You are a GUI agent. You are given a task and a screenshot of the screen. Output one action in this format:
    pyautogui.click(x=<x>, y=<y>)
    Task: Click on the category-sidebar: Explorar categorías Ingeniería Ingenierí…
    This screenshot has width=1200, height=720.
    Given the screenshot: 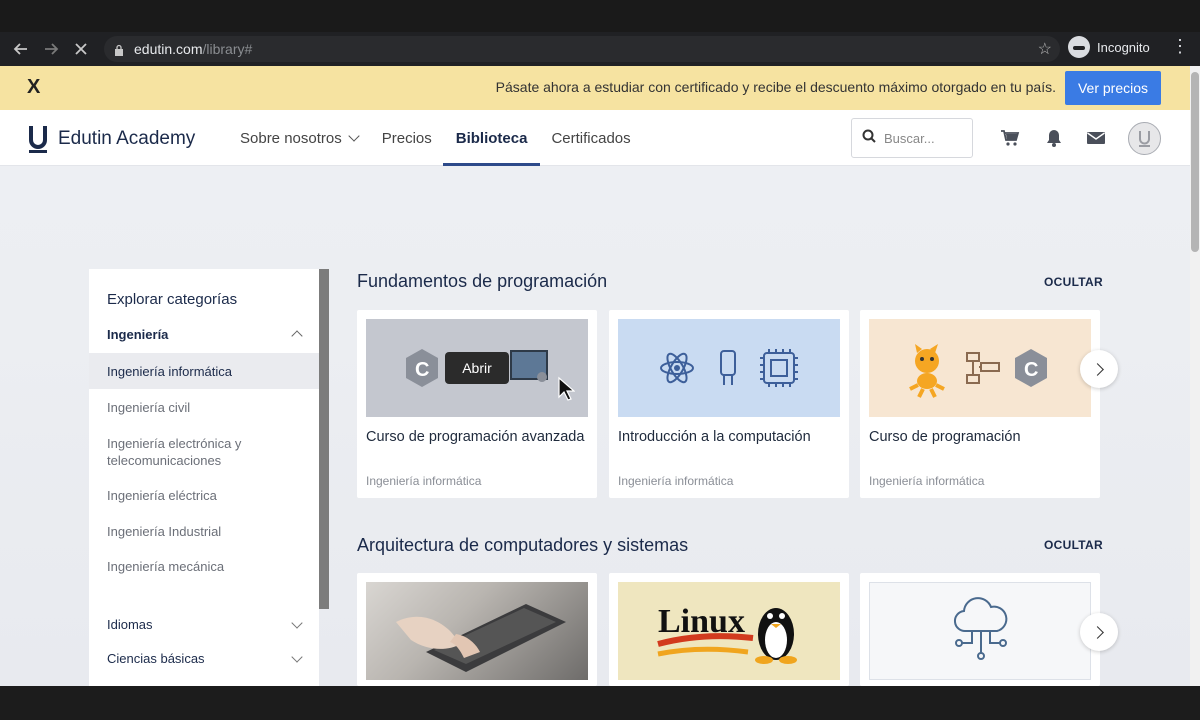 What is the action you would take?
    pyautogui.click(x=204, y=477)
    